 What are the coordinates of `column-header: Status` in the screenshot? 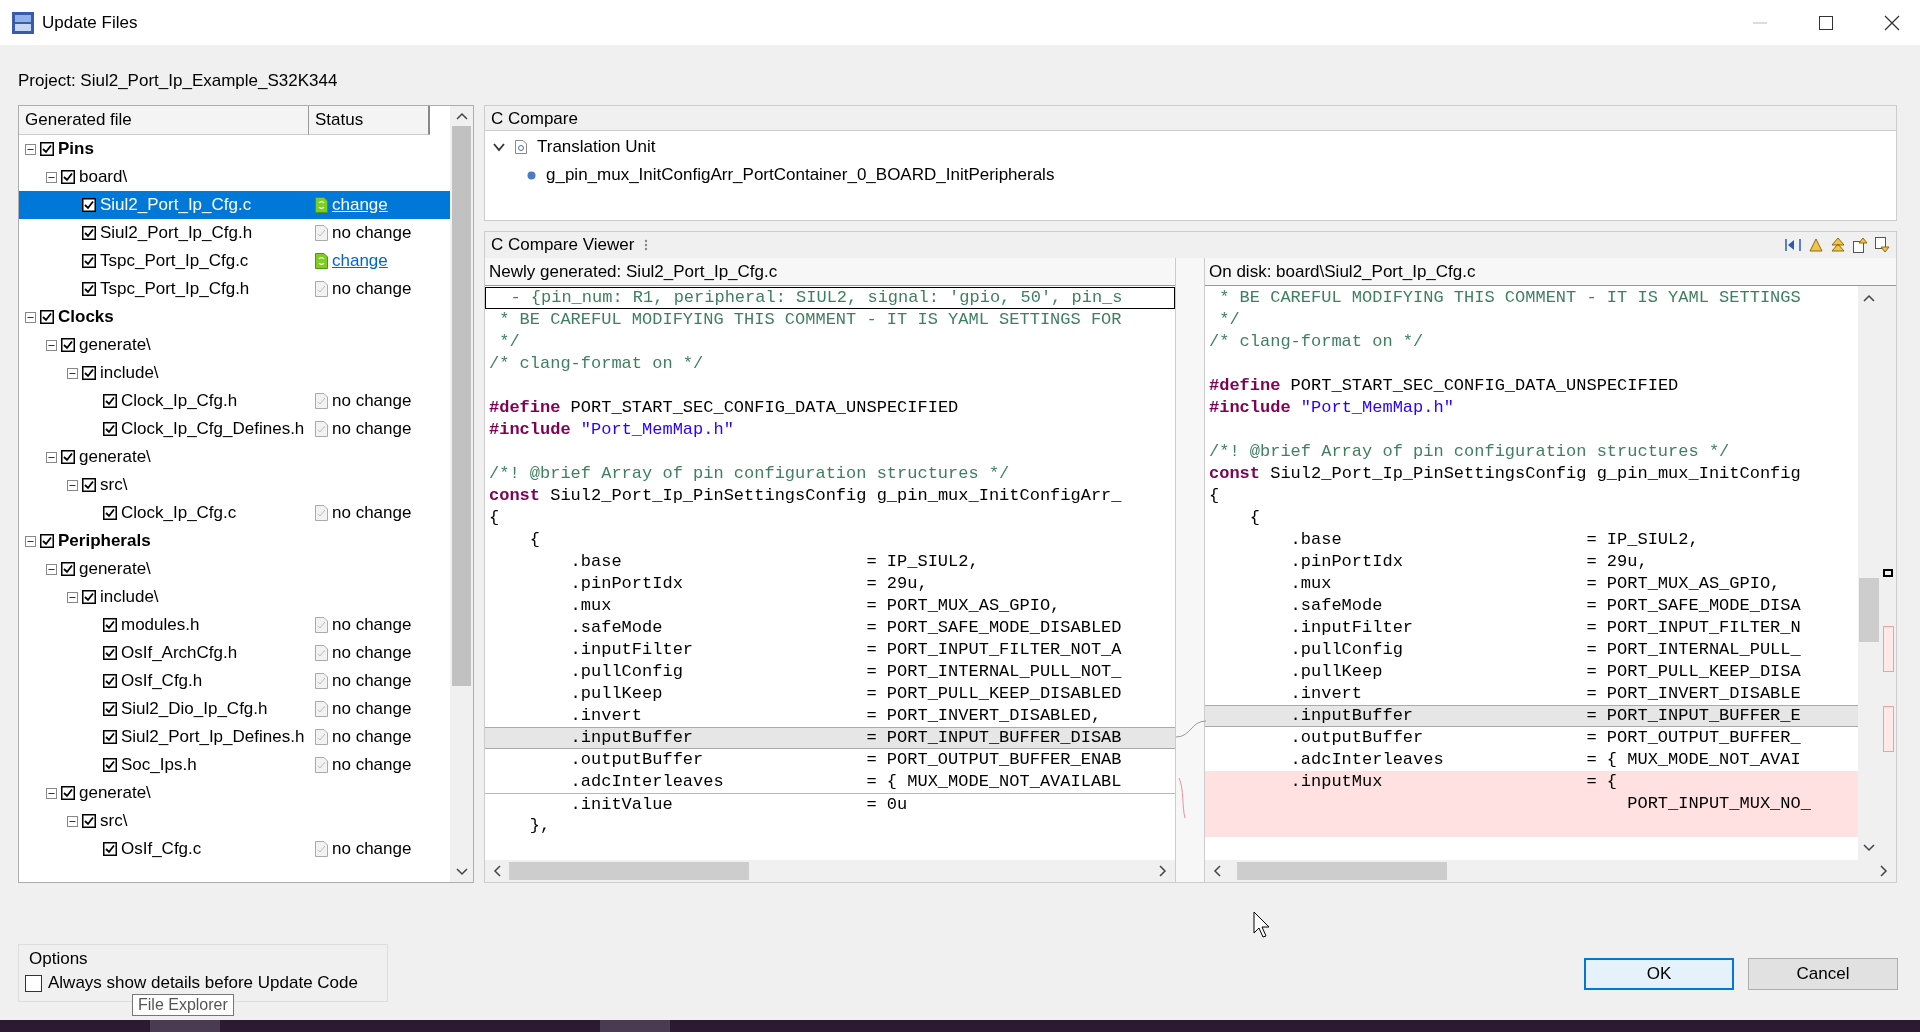 It's located at (369, 120).